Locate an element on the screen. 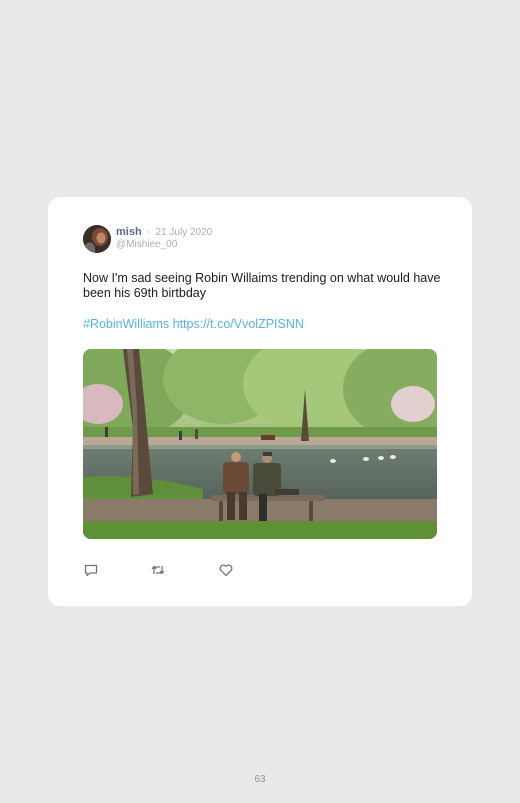 Image resolution: width=520 pixels, height=803 pixels. retweet-icon is located at coordinates (158, 570).